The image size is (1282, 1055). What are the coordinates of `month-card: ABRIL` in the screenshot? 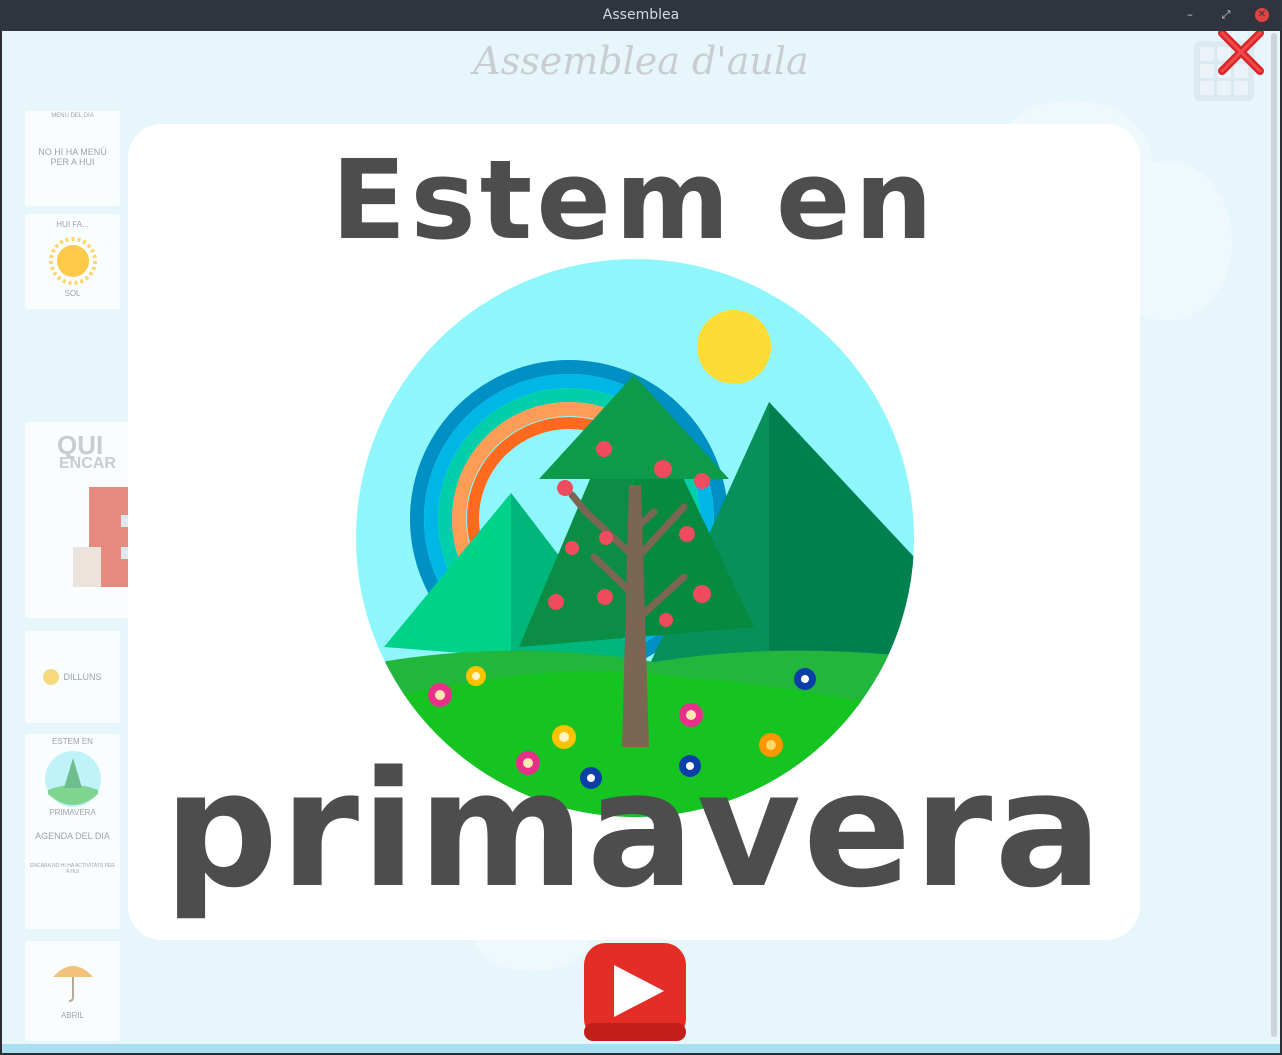 It's located at (72, 991).